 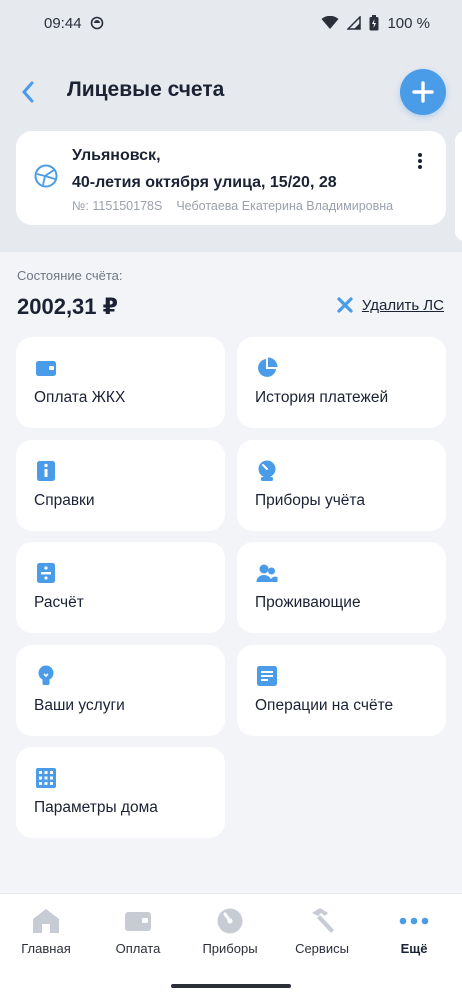 What do you see at coordinates (374, 23) in the screenshot?
I see `battery-icon` at bounding box center [374, 23].